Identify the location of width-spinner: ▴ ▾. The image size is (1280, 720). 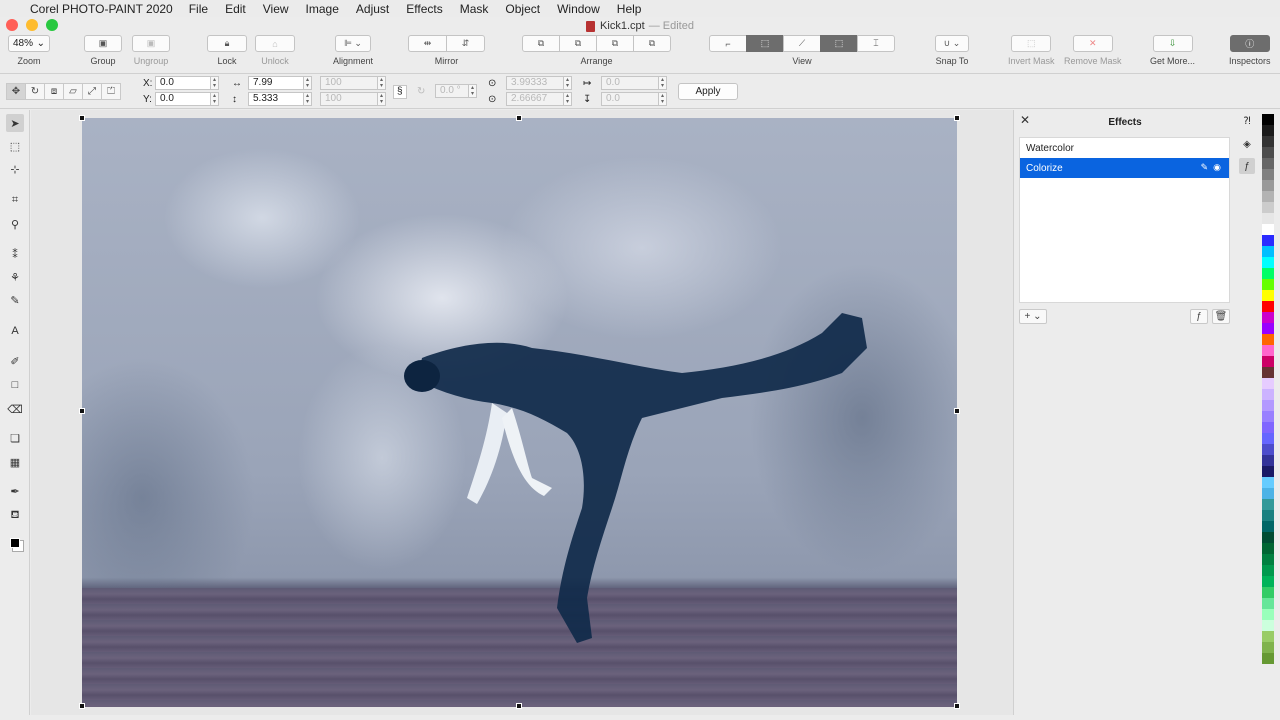
(308, 83).